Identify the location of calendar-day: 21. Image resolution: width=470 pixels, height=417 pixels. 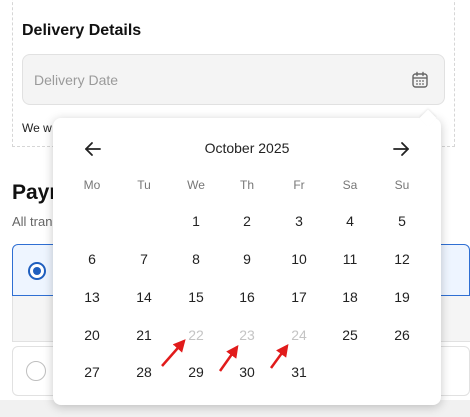
(144, 335).